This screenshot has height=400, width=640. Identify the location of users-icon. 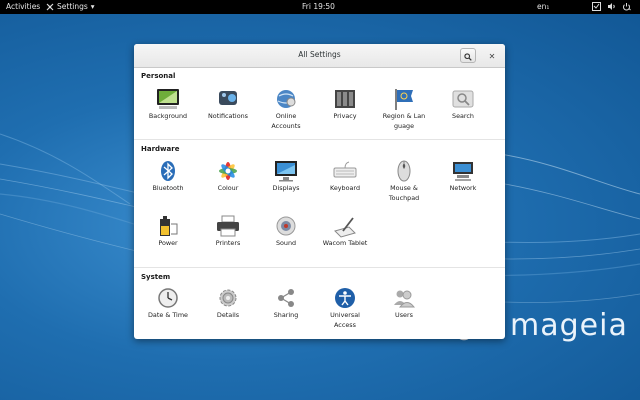
(405, 299).